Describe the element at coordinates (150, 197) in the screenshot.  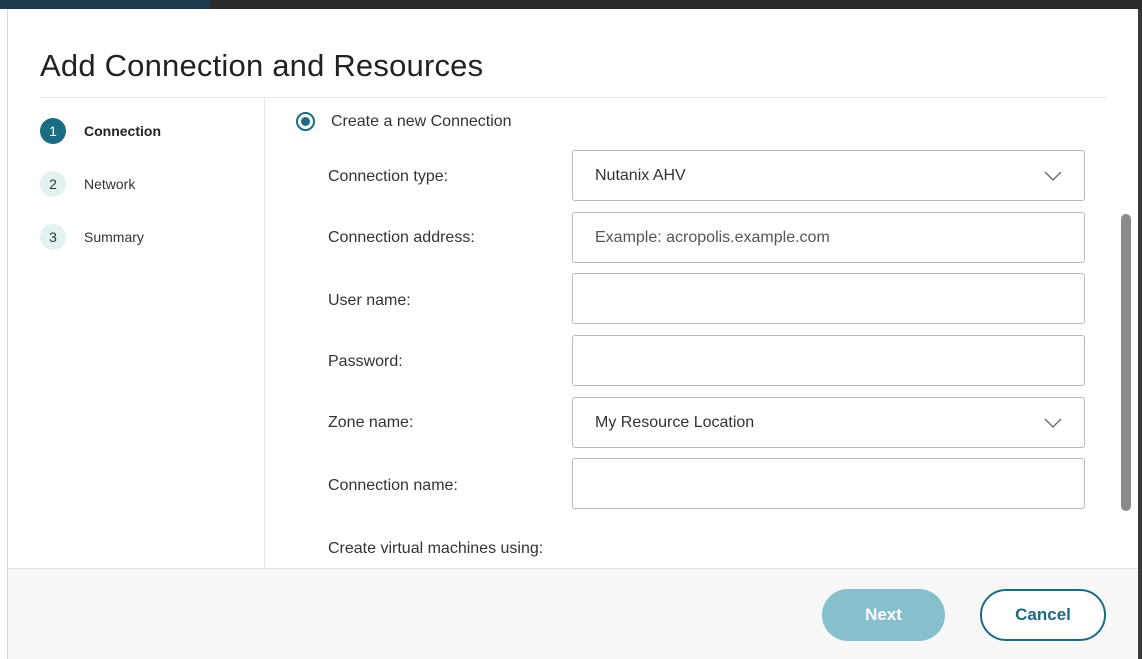
I see `wizard-steps: 1 Connection 2 Network 3 Summary` at that location.